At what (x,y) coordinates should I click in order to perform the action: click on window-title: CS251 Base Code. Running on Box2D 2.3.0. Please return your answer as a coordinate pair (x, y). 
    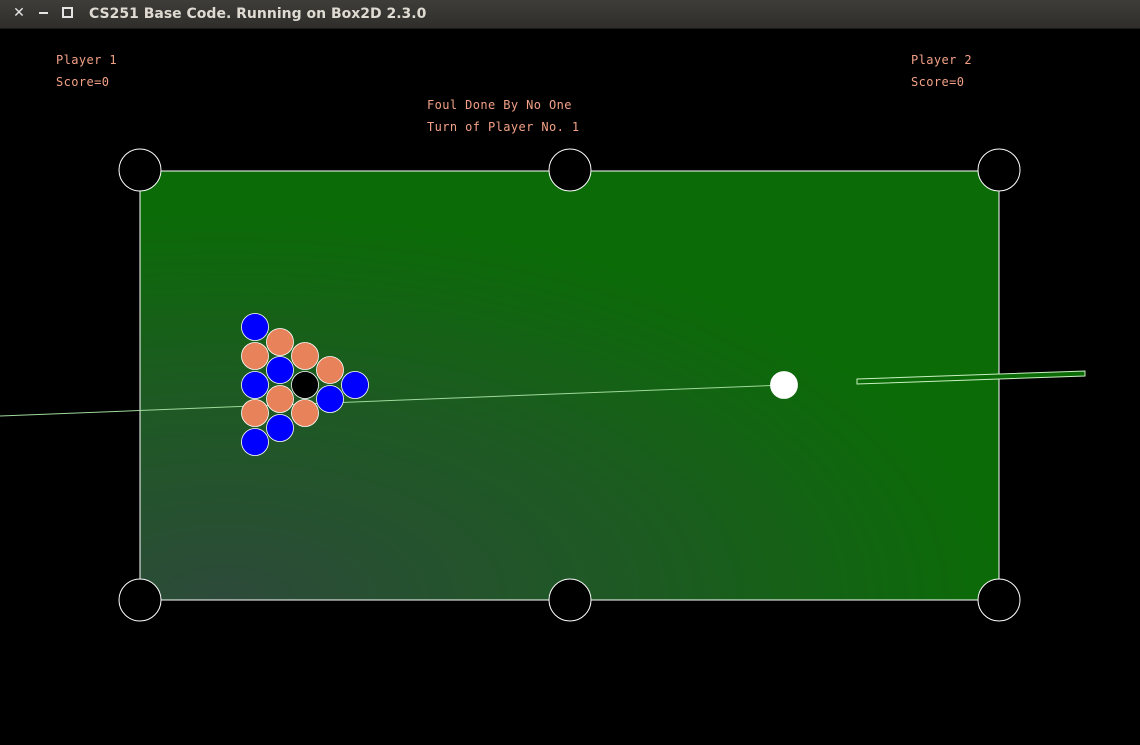
    Looking at the image, I should click on (258, 14).